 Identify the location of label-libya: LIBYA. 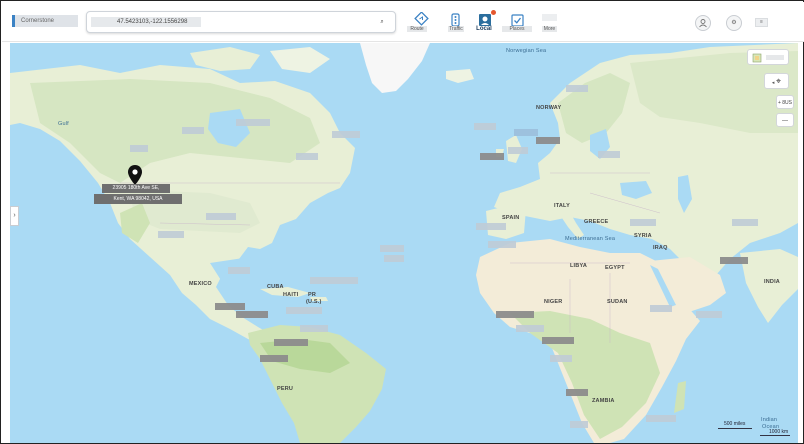
(578, 266).